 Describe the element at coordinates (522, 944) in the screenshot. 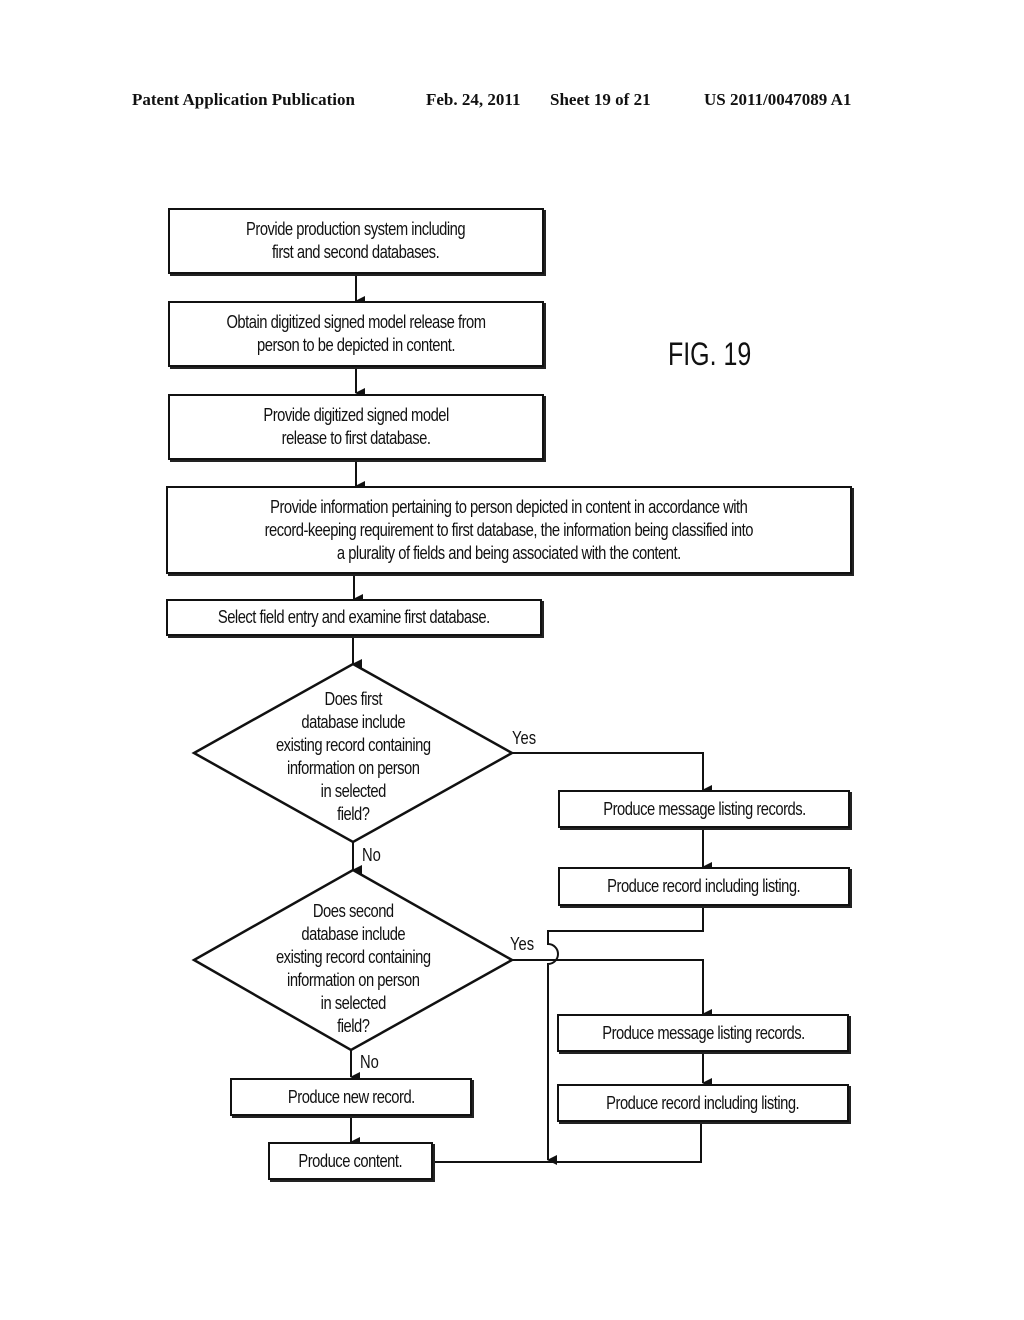

I see `label-yes-2: Yes` at that location.